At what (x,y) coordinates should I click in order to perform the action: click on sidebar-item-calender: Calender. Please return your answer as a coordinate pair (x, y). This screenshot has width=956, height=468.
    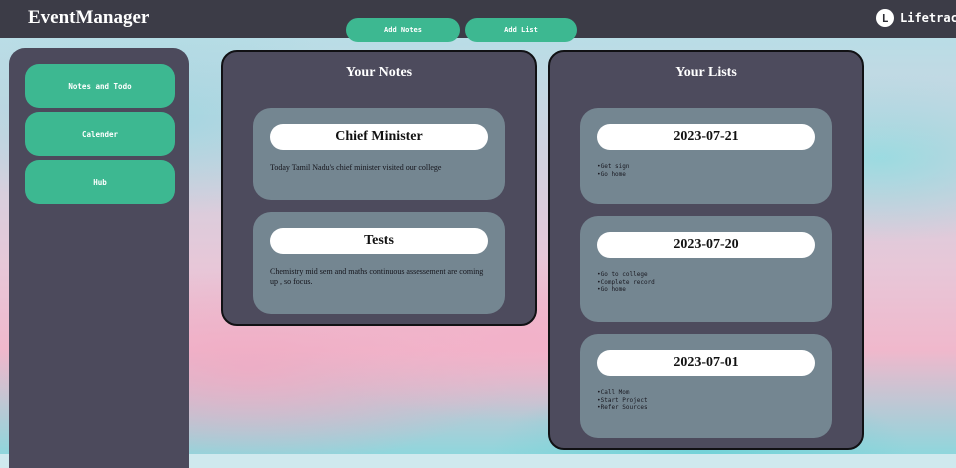
    Looking at the image, I should click on (100, 134).